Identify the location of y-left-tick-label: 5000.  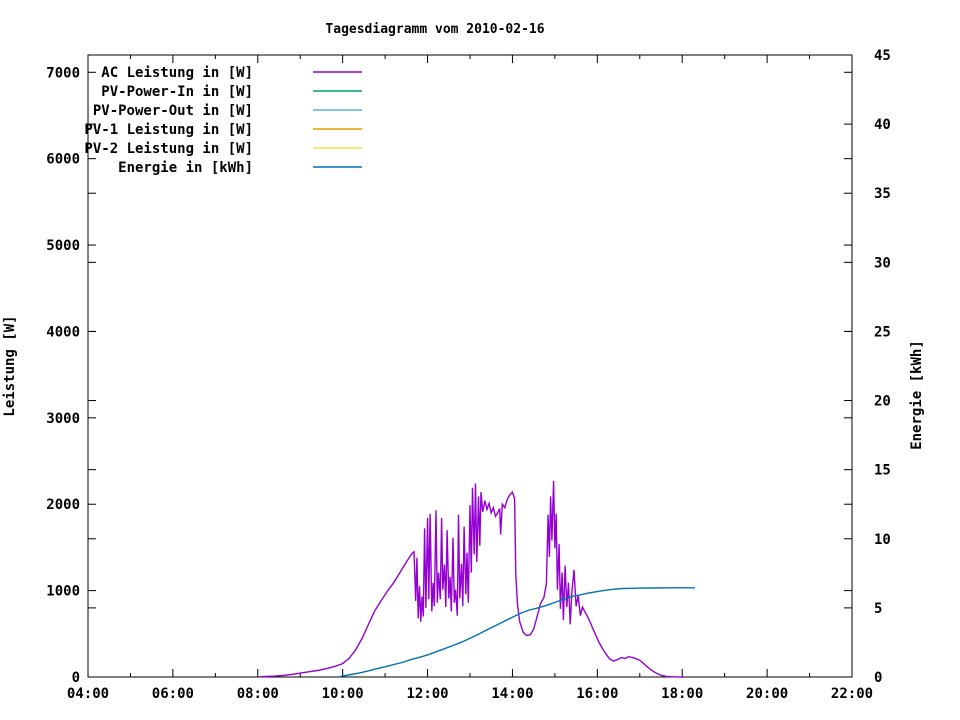
(63, 246).